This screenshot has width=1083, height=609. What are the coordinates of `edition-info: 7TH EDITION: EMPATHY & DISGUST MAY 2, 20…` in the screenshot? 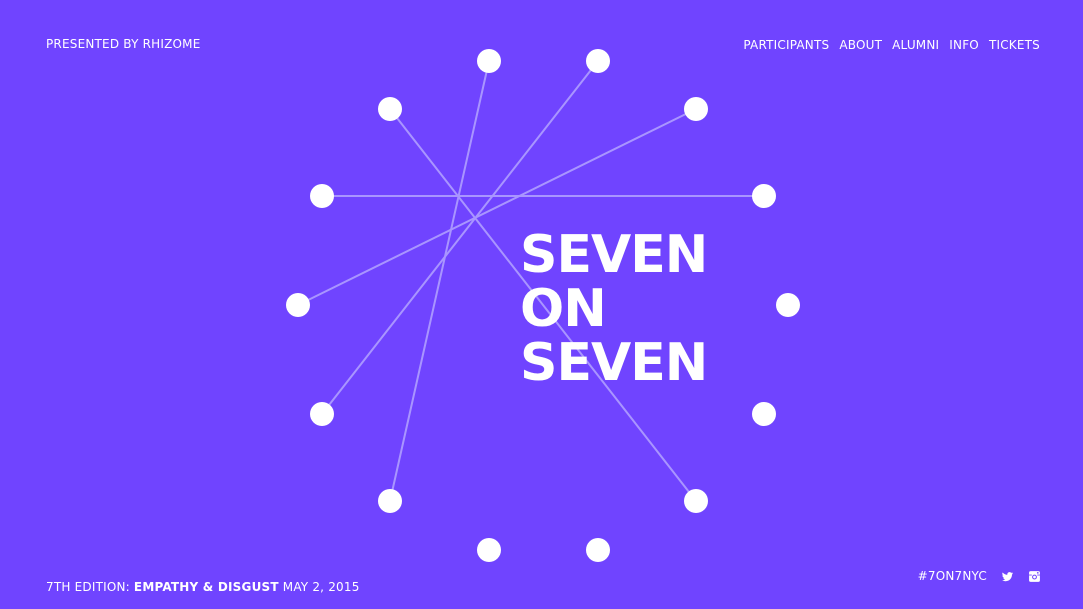 It's located at (203, 587).